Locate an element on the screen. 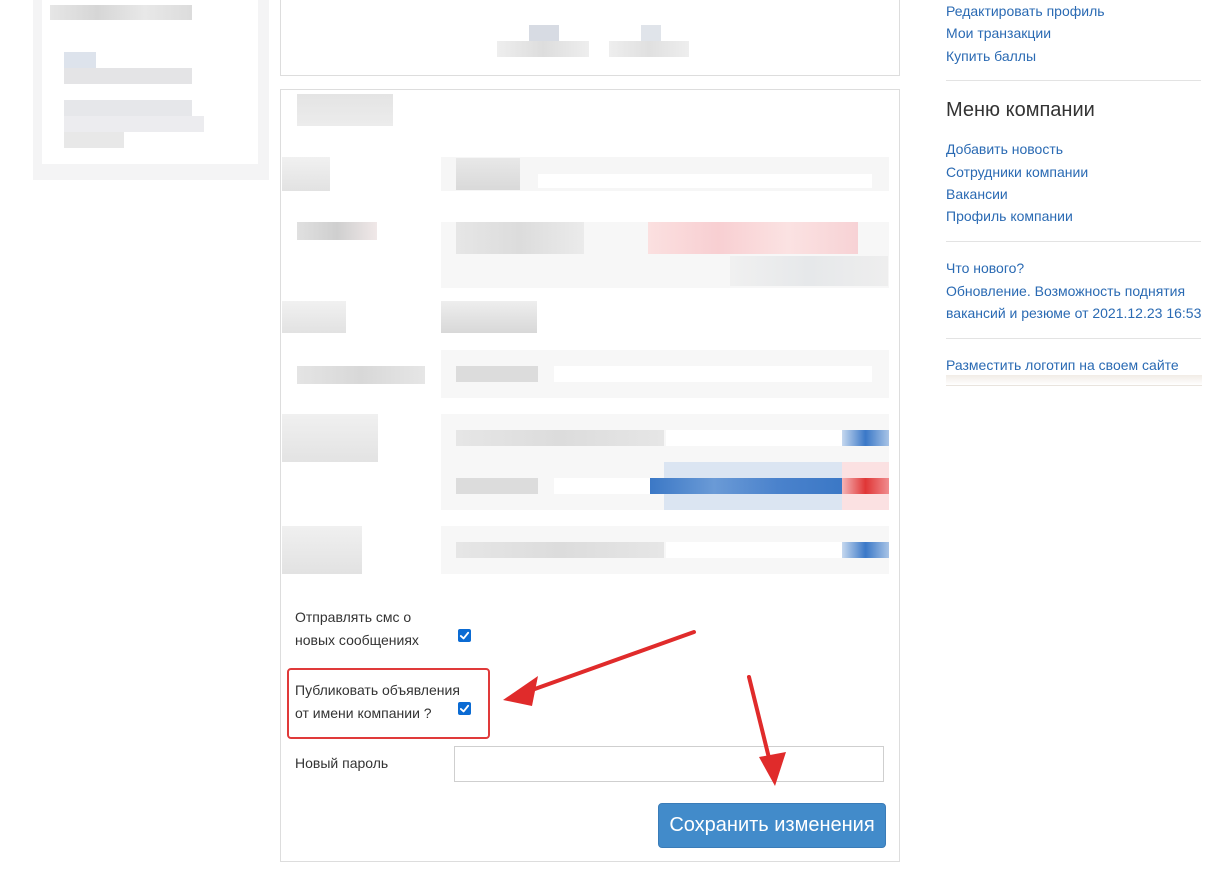 The height and width of the screenshot is (874, 1225). my-transactions-link: Мои транзакции is located at coordinates (998, 33).